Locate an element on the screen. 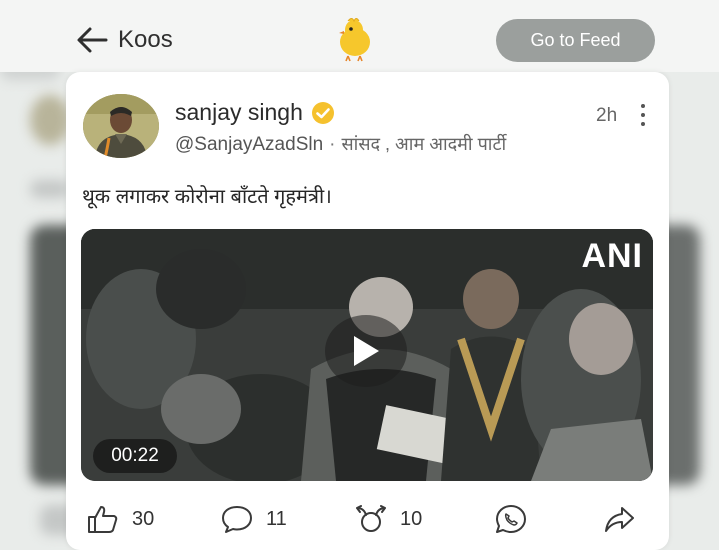 This screenshot has height=550, width=719. action-bar: 30 11 10 is located at coordinates (367, 520).